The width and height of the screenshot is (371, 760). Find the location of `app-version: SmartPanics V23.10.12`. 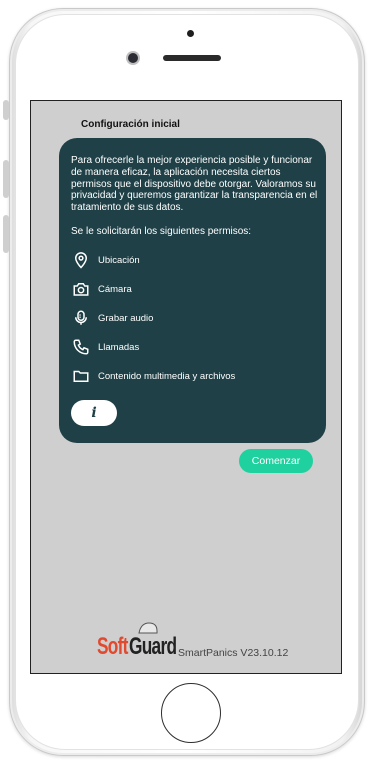

app-version: SmartPanics V23.10.12 is located at coordinates (233, 653).